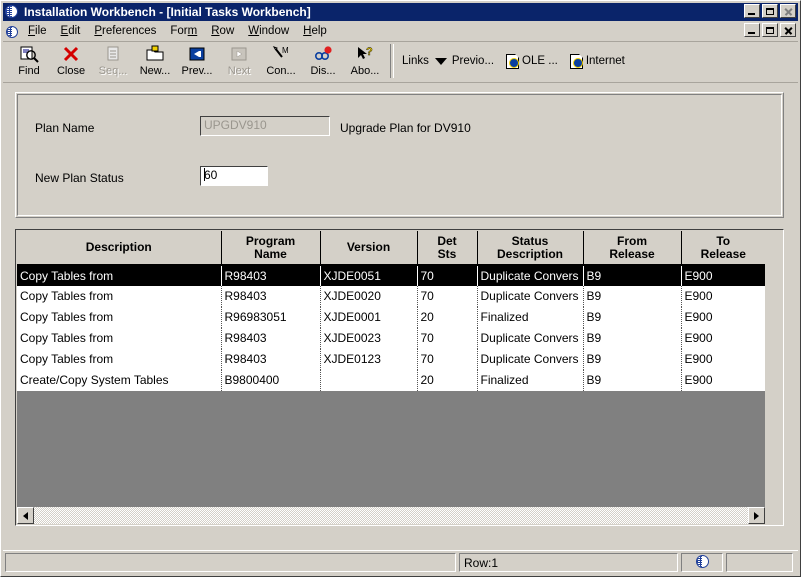 Image resolution: width=801 pixels, height=577 pixels. I want to click on status-end-panel, so click(759, 562).